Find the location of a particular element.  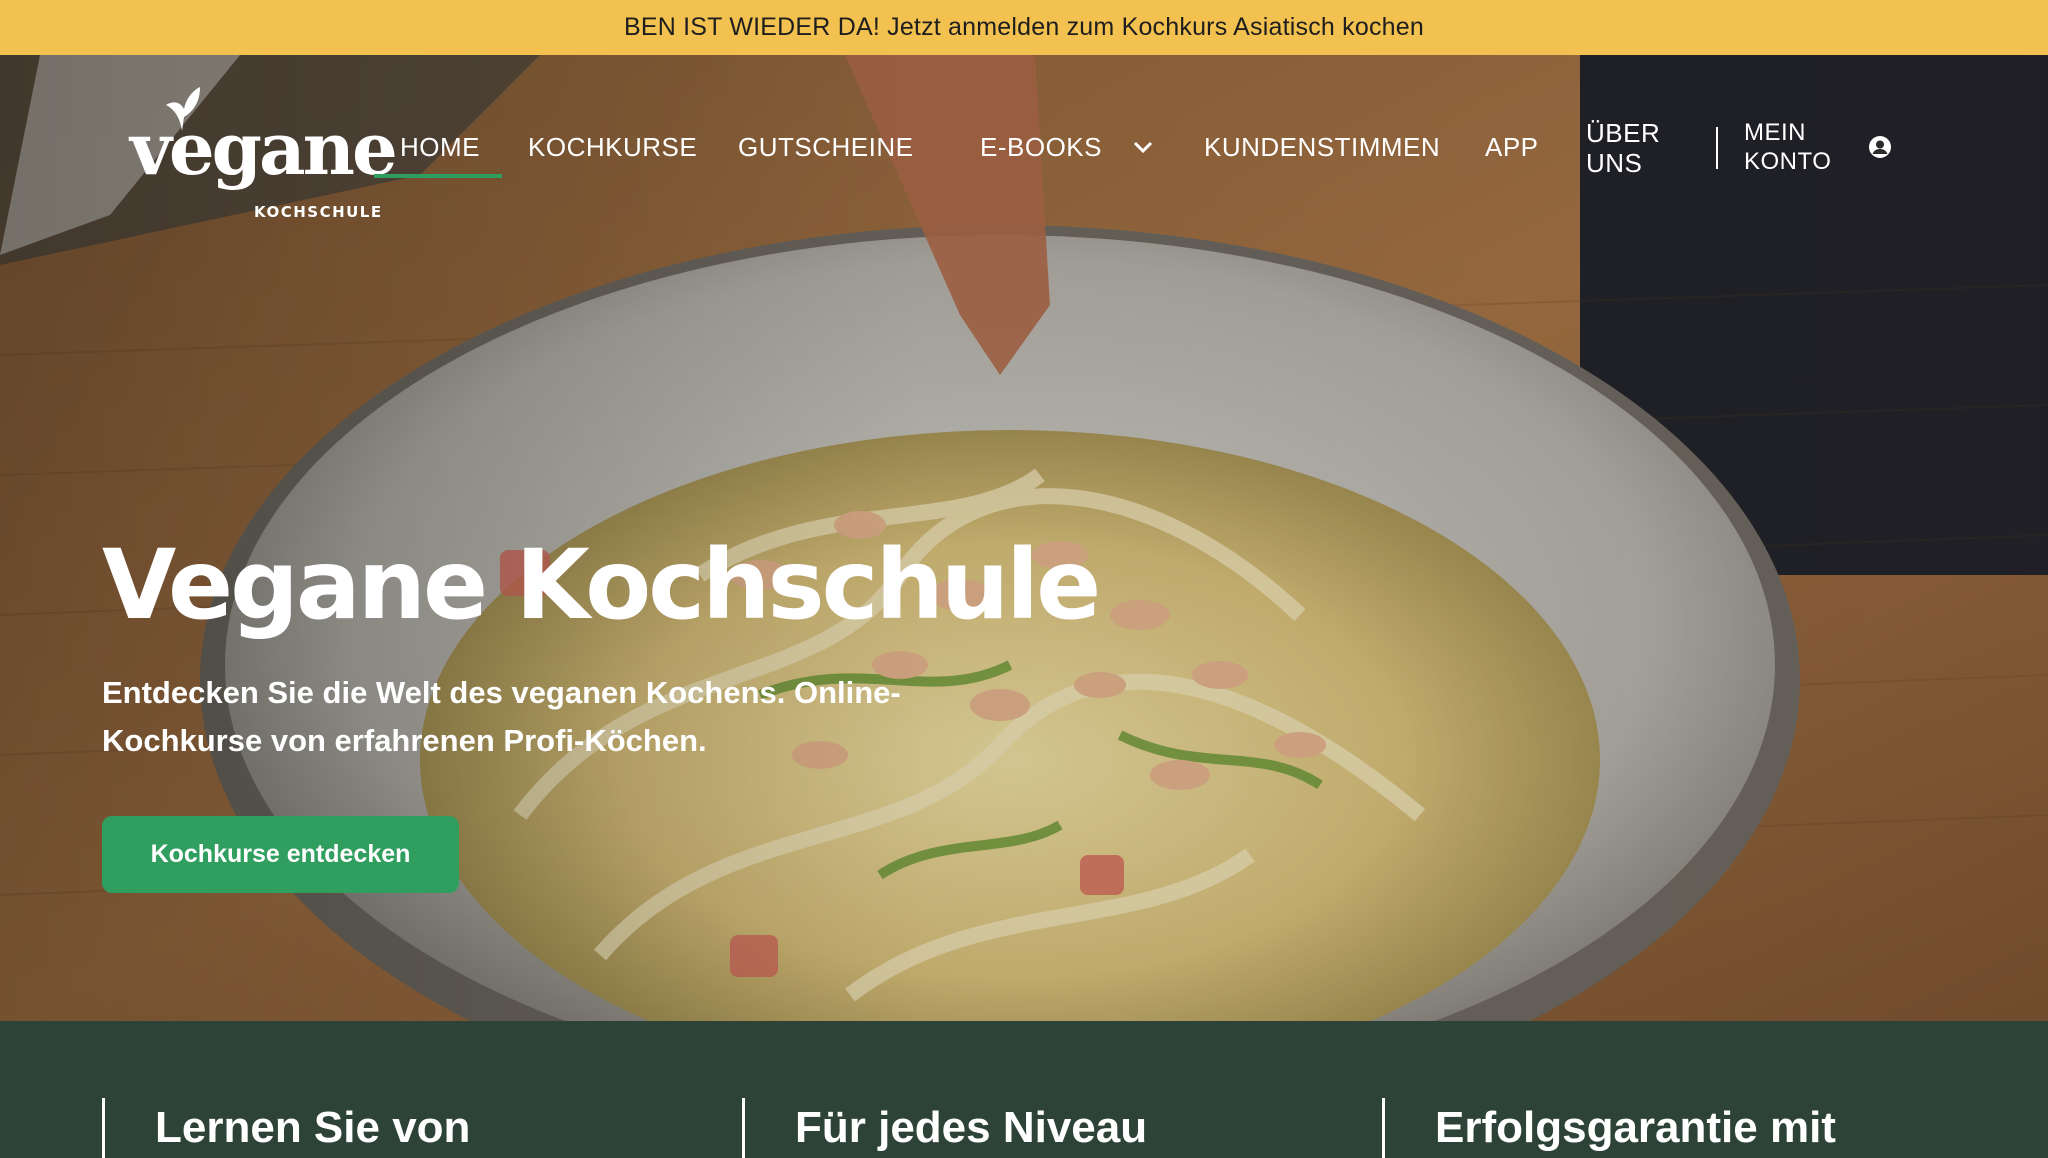

nav-item-ebooks: E-BOOKS is located at coordinates (1067, 147).